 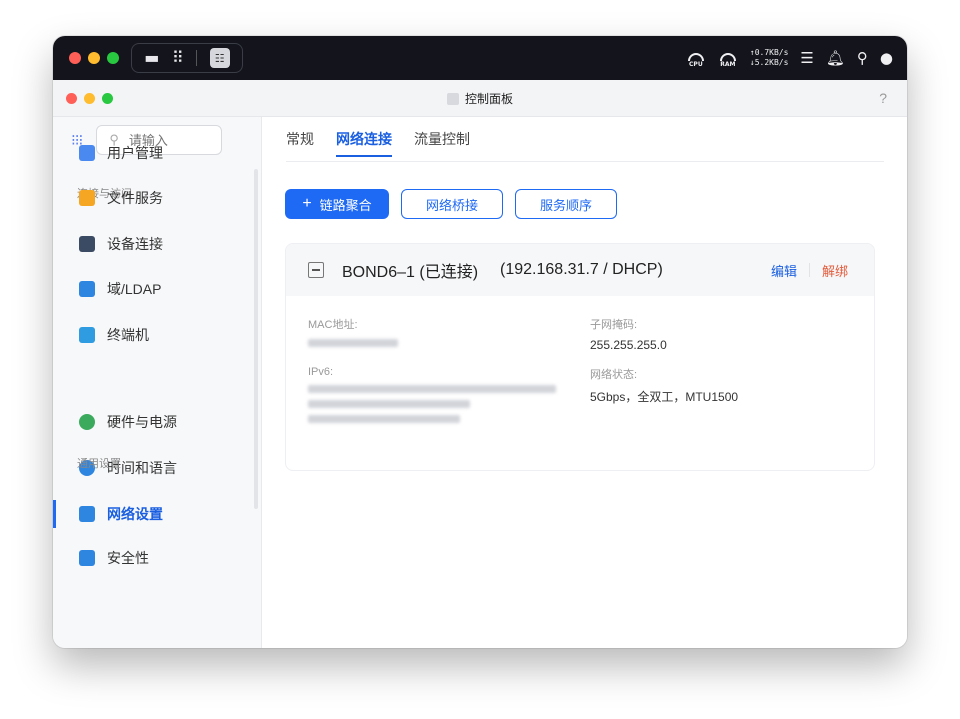 What do you see at coordinates (87, 335) in the screenshot?
I see `terminal-icon` at bounding box center [87, 335].